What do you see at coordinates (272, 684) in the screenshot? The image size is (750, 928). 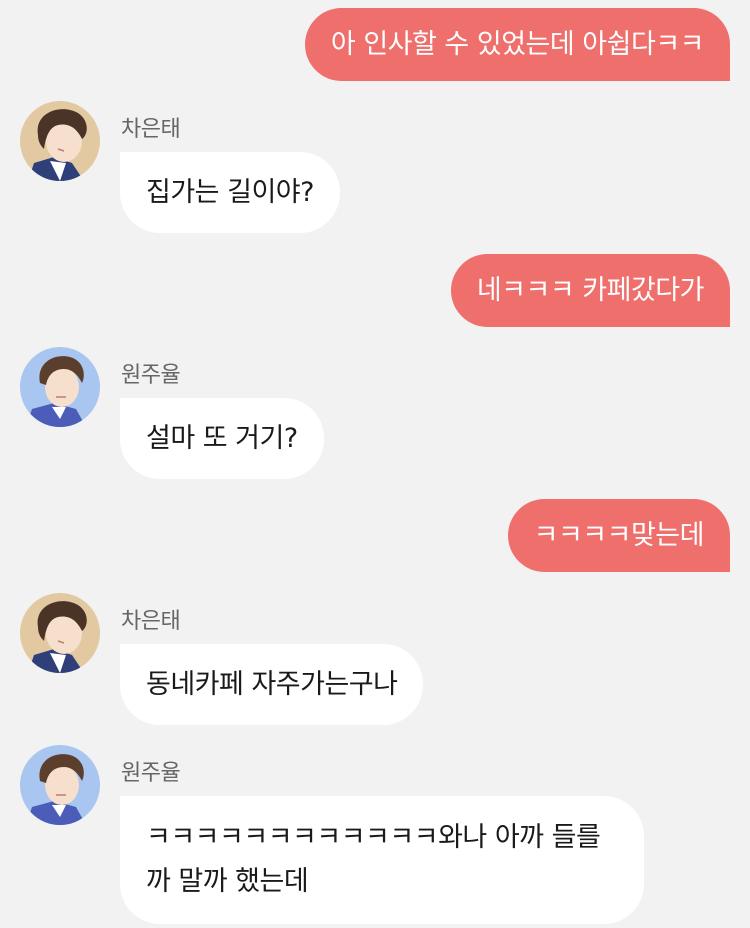 I see `other-message-bubble: 동네카페 자주가는구나` at bounding box center [272, 684].